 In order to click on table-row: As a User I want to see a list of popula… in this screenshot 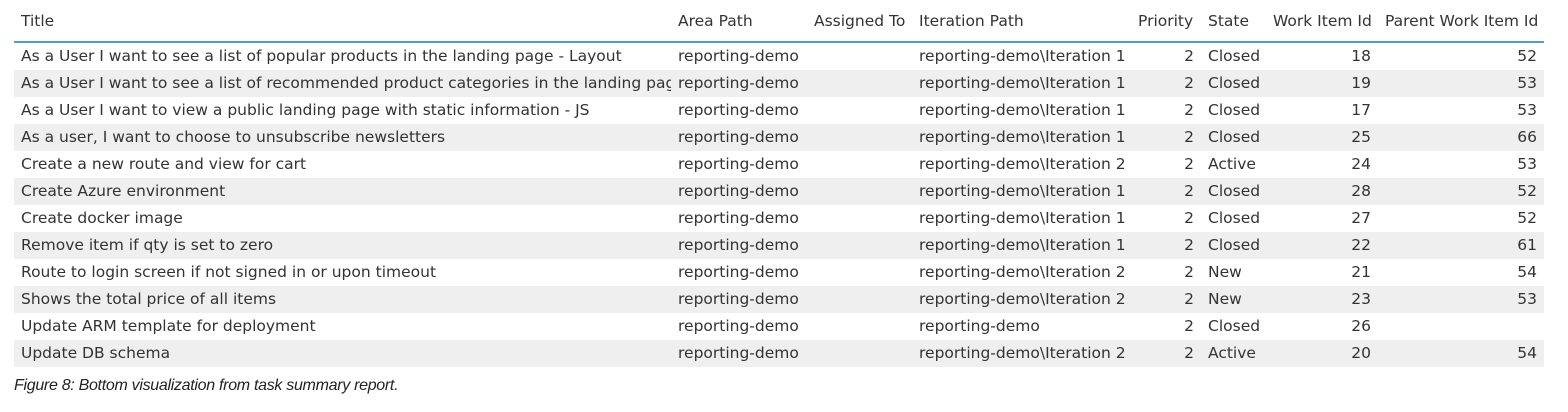, I will do `click(779, 56)`.